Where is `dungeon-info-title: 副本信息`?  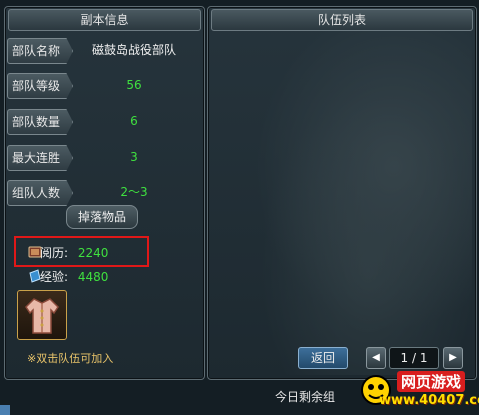
dungeon-info-title: 副本信息 is located at coordinates (104, 20).